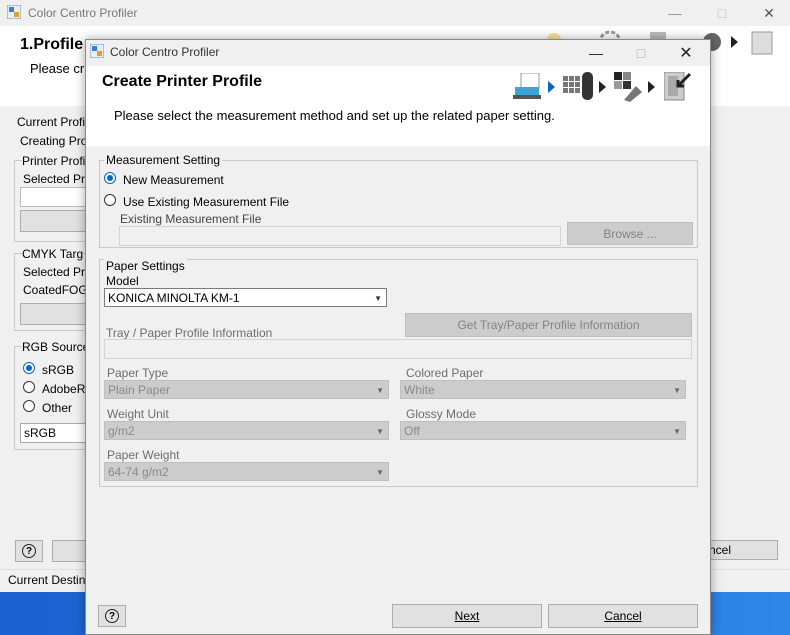  What do you see at coordinates (54, 272) in the screenshot?
I see `bg-cmyk-selected-label: Selected Pr` at bounding box center [54, 272].